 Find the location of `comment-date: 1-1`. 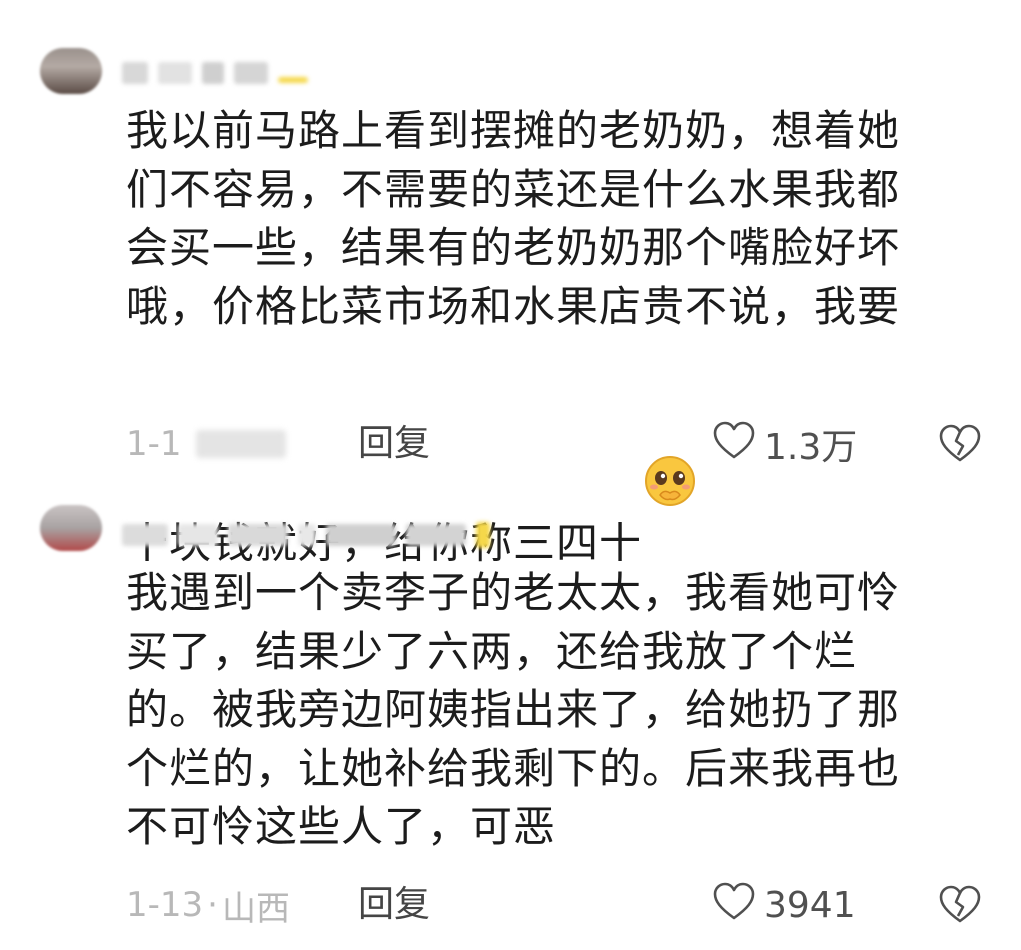

comment-date: 1-1 is located at coordinates (154, 444).